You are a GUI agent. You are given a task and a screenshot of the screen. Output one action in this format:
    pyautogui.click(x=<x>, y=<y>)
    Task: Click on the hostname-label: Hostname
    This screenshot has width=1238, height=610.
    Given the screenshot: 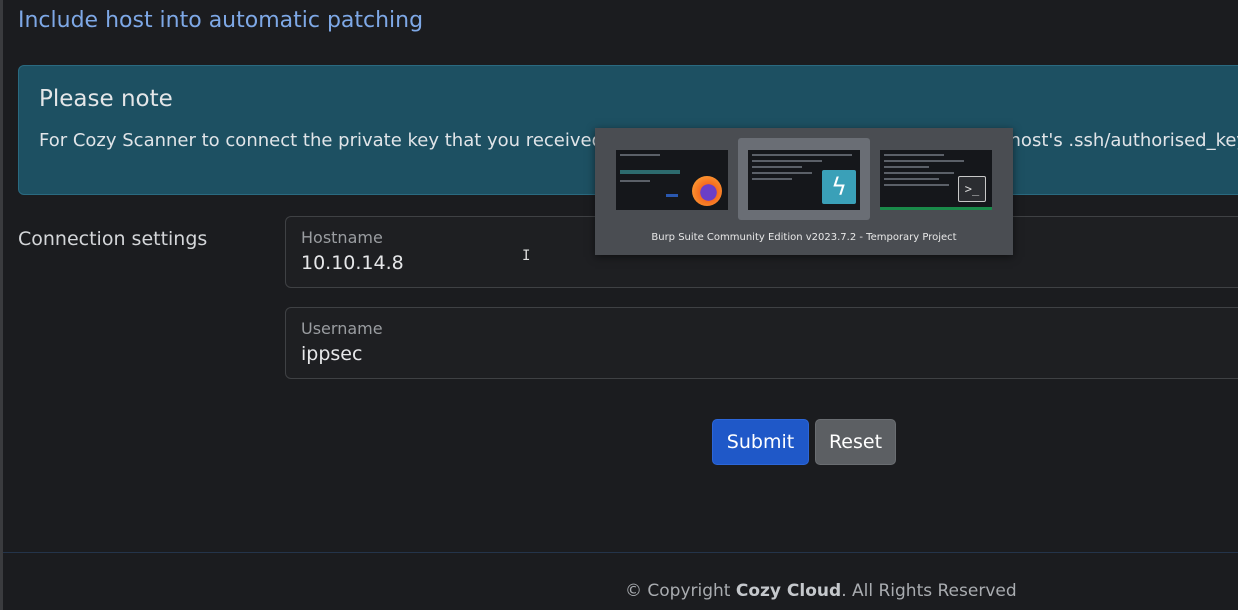 What is the action you would take?
    pyautogui.click(x=342, y=237)
    